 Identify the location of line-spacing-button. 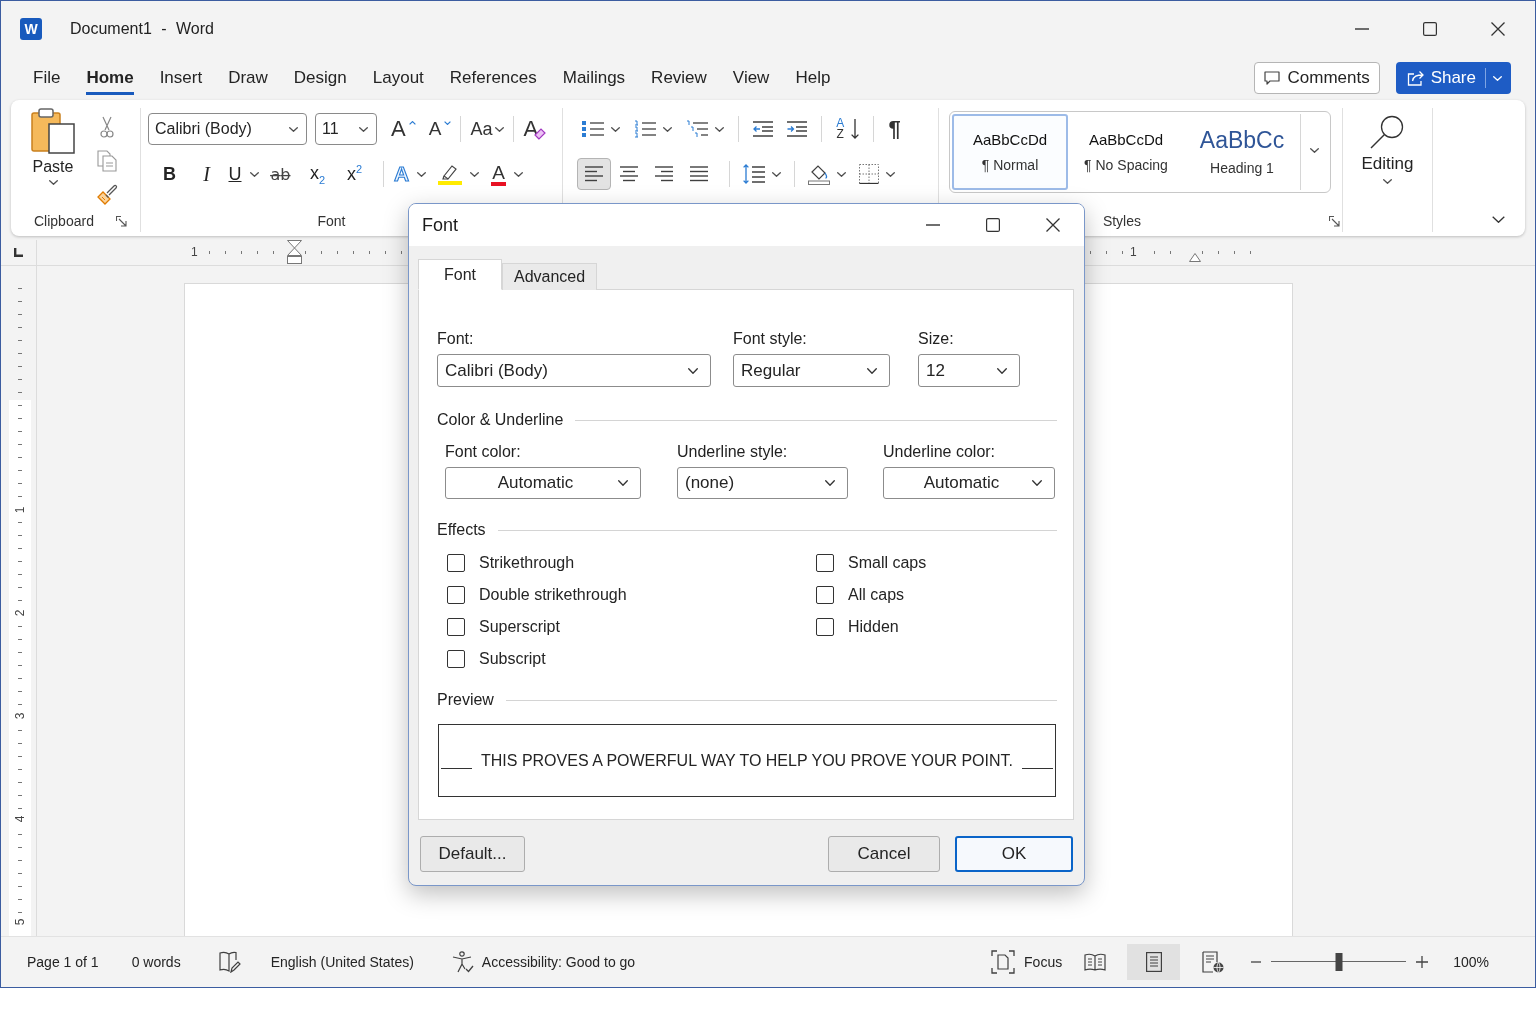
(762, 174).